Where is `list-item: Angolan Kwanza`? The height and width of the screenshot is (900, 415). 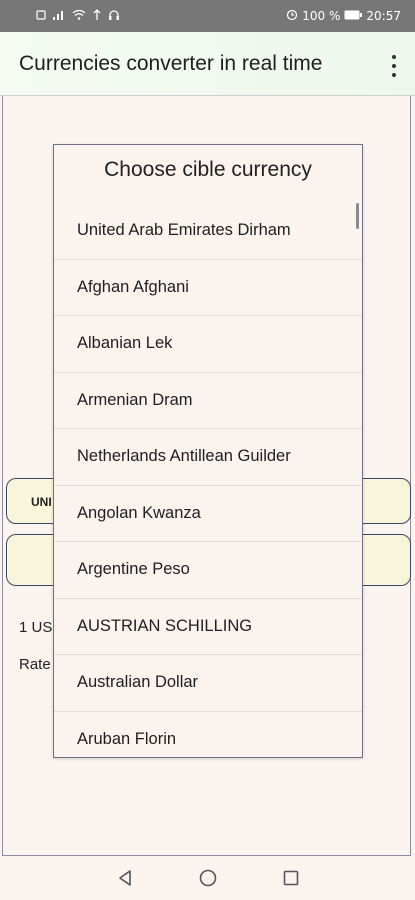 list-item: Angolan Kwanza is located at coordinates (208, 514).